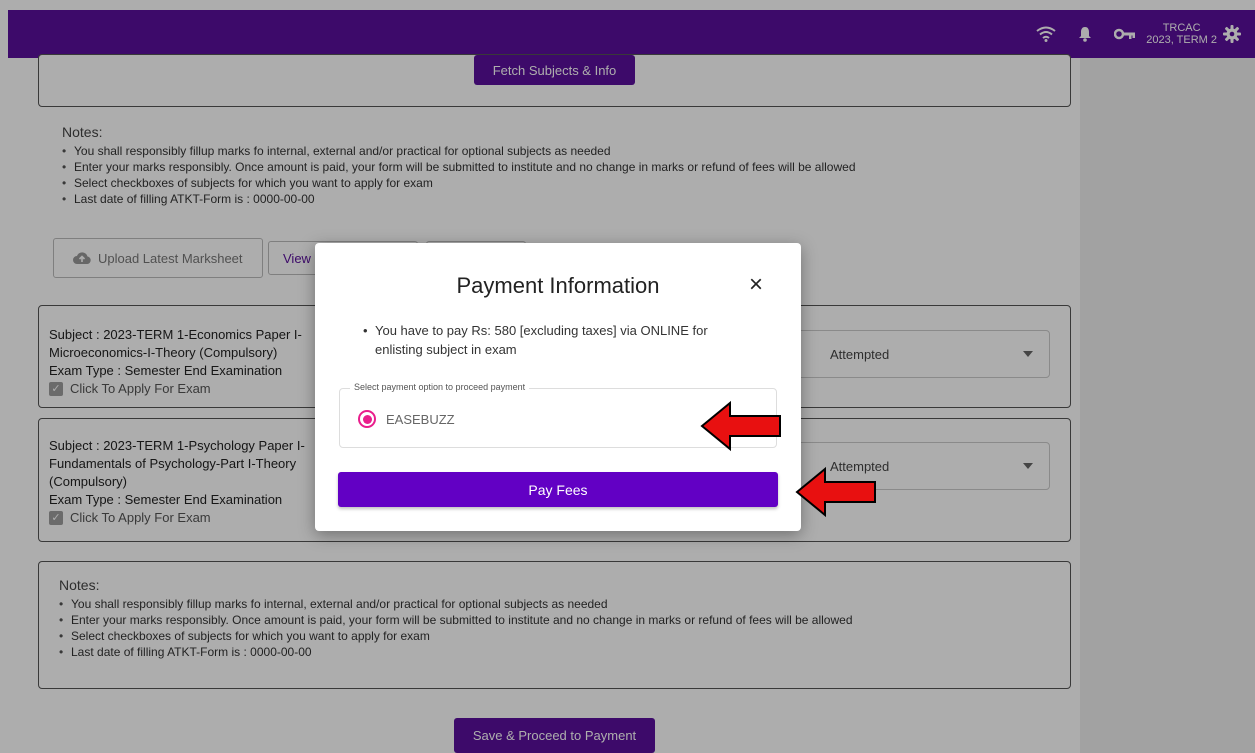 The image size is (1255, 753). I want to click on pay-fees-button: Pay Fees, so click(558, 489).